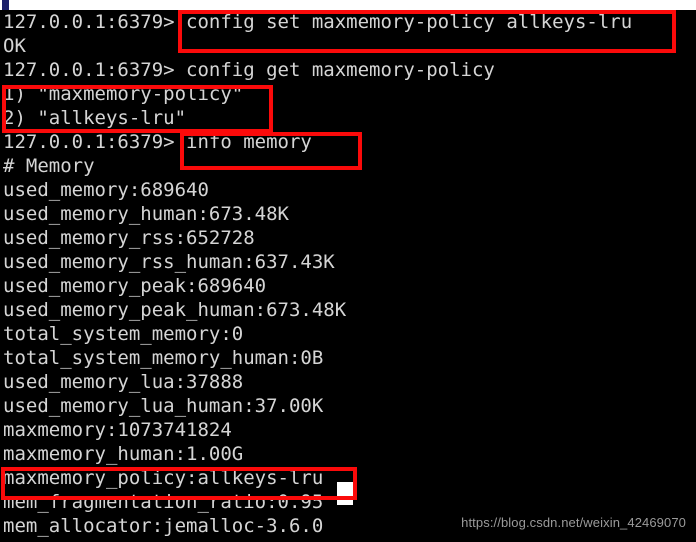  Describe the element at coordinates (157, 142) in the screenshot. I see `terminal-line: 127.0.0.1:6379> info memory` at that location.